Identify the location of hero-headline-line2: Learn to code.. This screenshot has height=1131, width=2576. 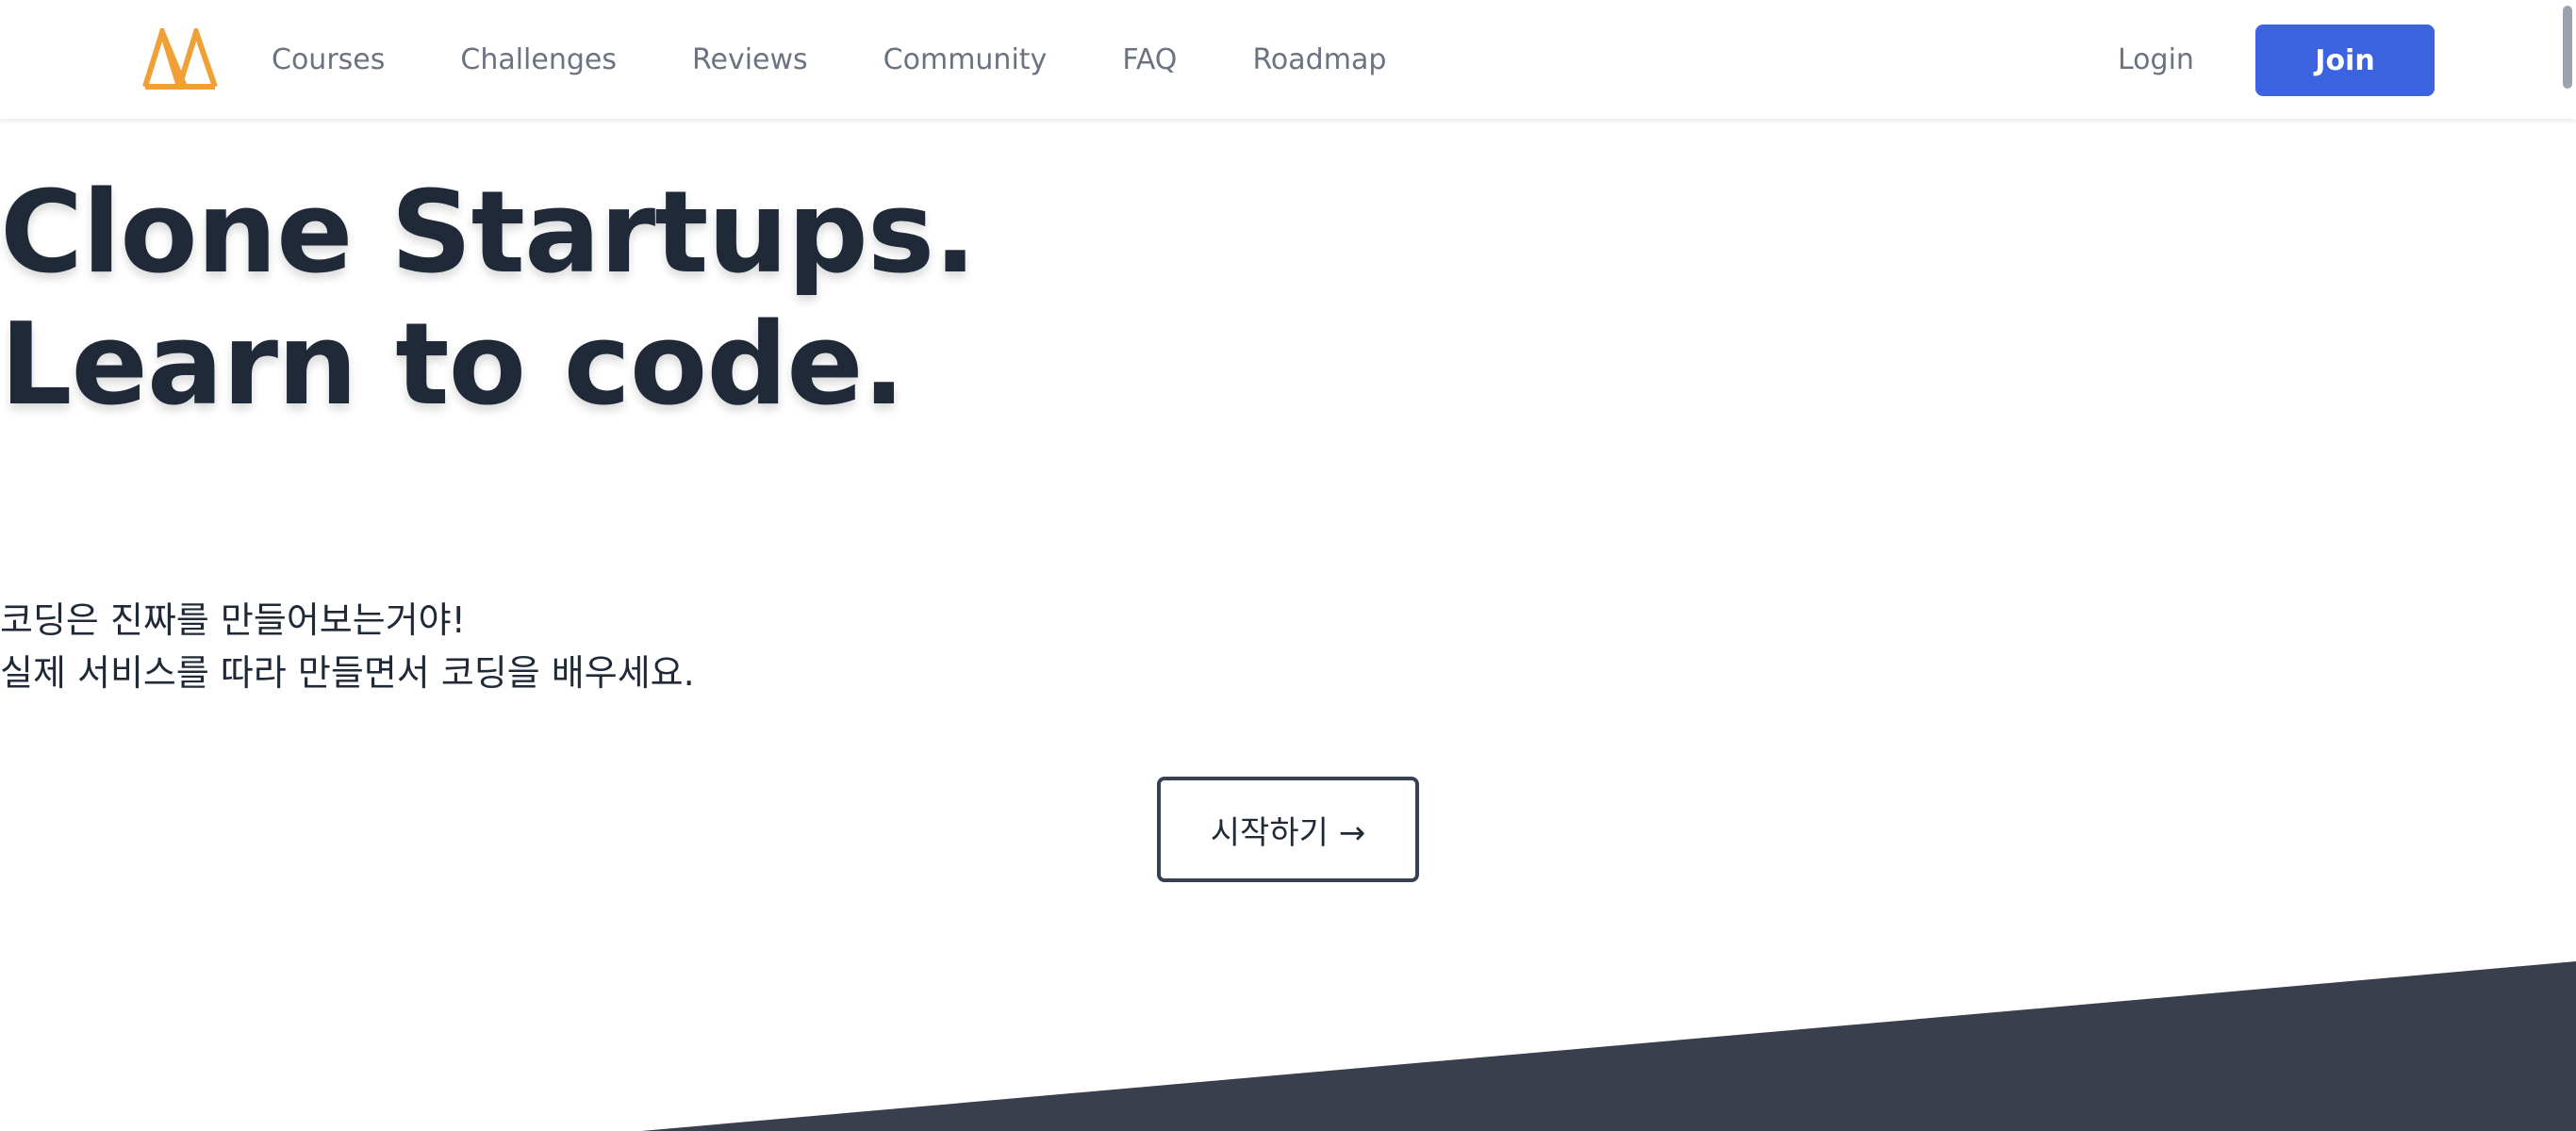
(452, 365).